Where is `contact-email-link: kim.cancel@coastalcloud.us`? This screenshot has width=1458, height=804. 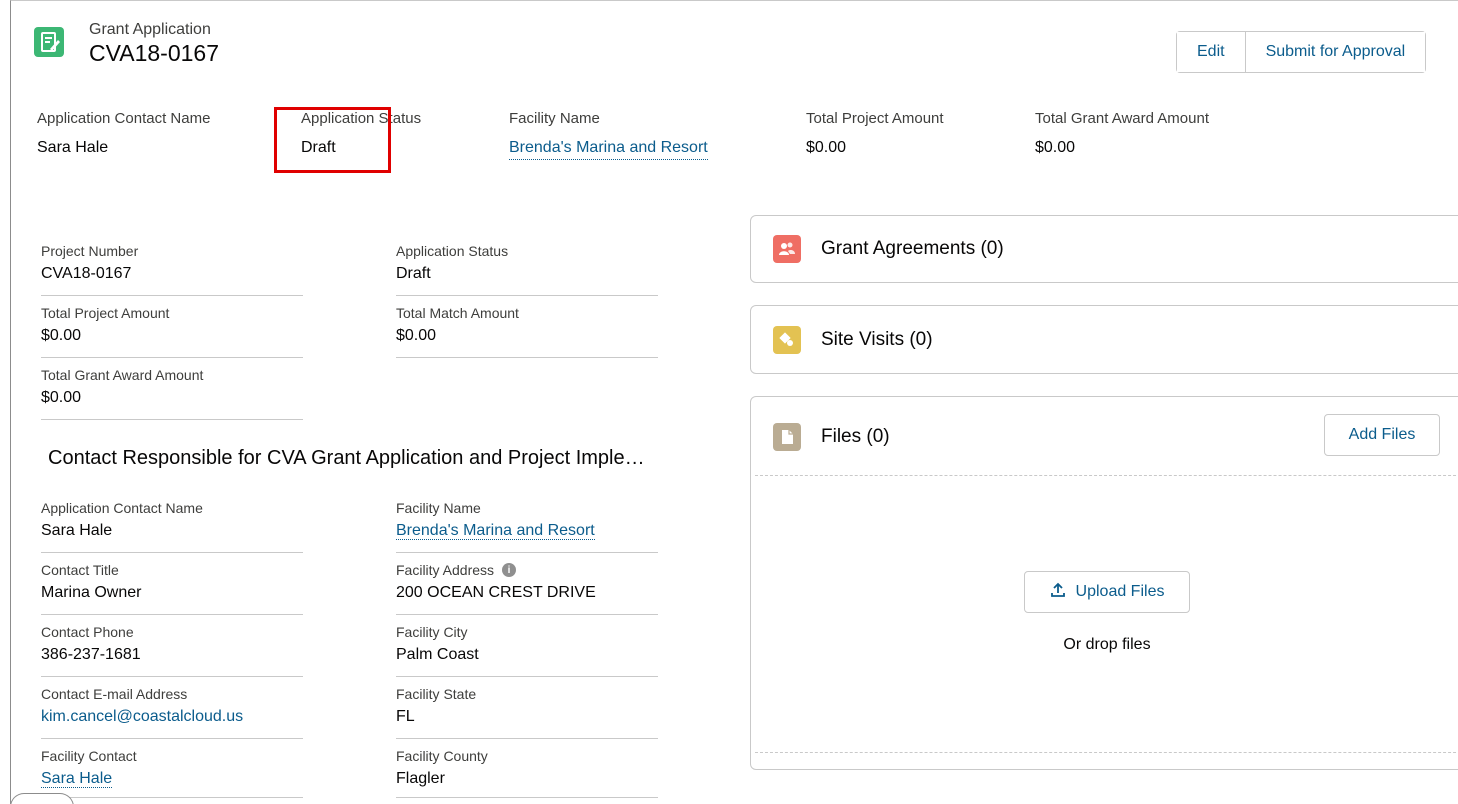
contact-email-link: kim.cancel@coastalcloud.us is located at coordinates (172, 717).